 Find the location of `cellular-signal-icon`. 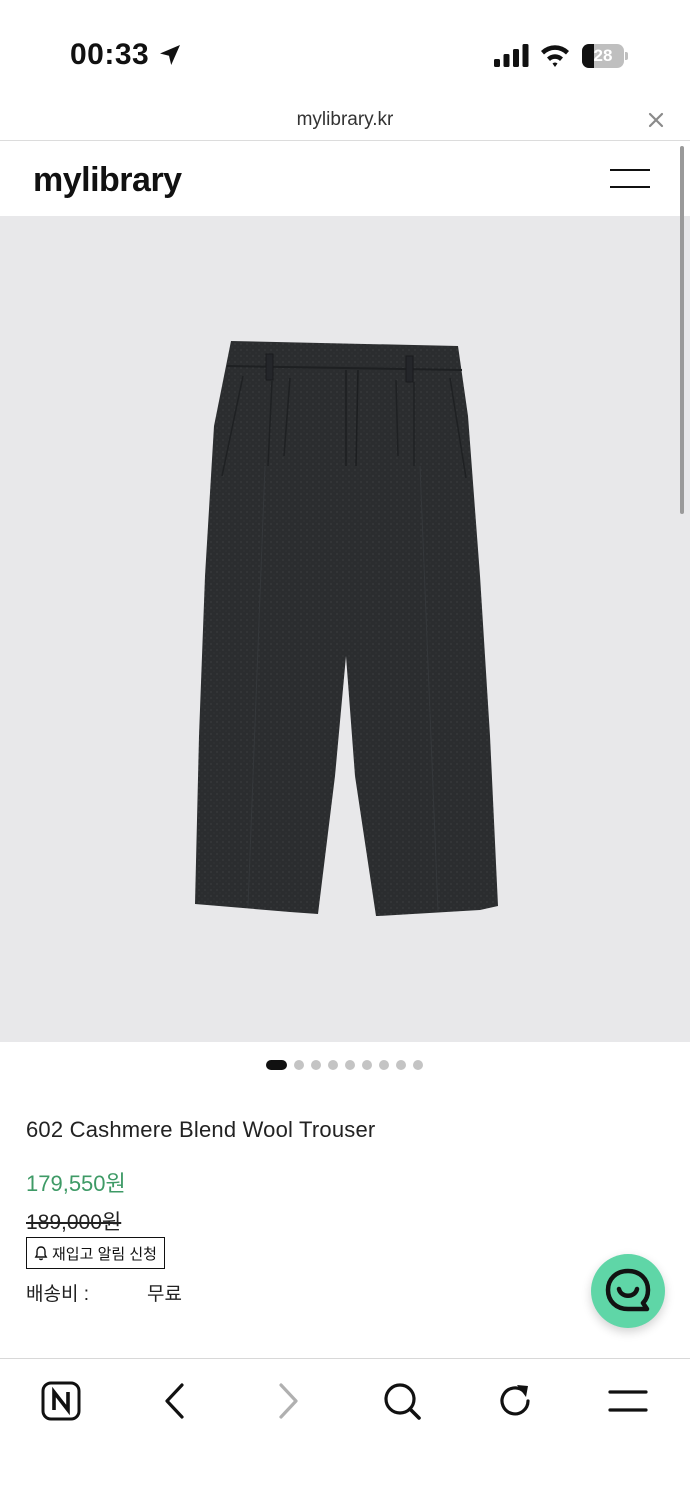

cellular-signal-icon is located at coordinates (511, 55).